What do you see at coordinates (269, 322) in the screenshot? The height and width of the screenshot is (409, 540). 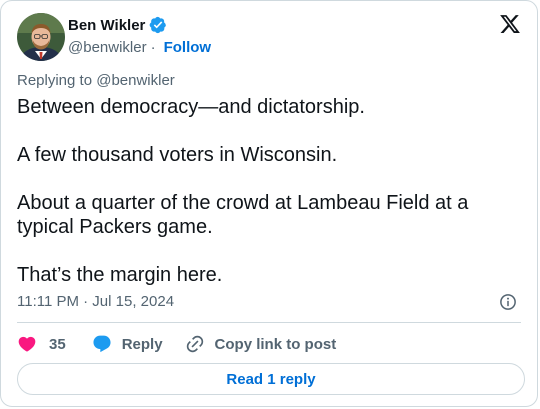 I see `divider` at bounding box center [269, 322].